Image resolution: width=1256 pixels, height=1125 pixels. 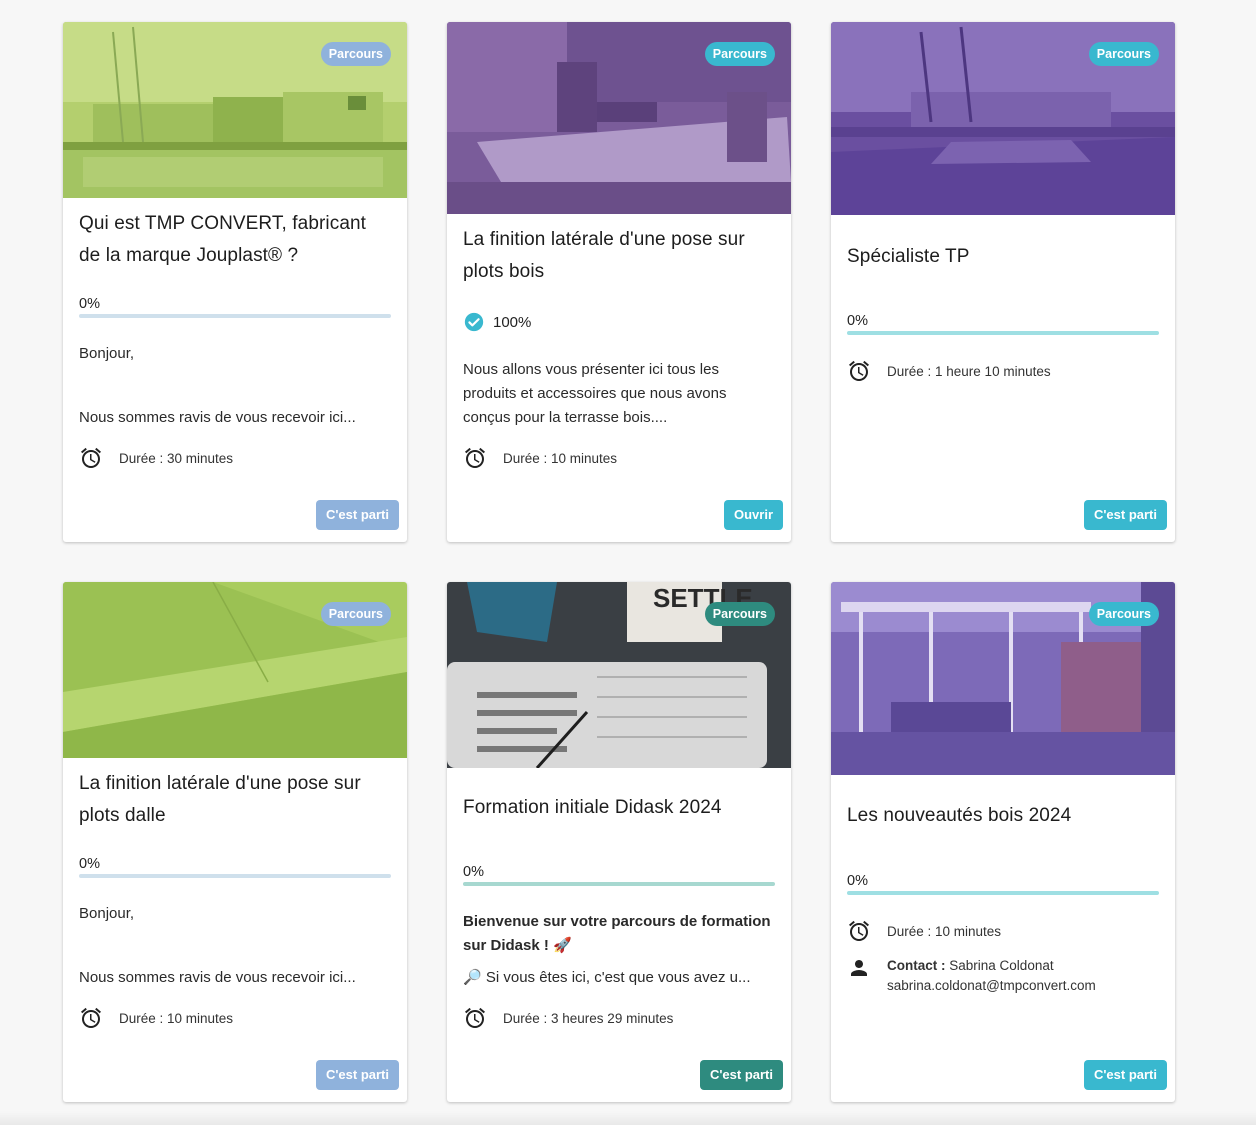 I want to click on course-image-pergola: Parcours, so click(x=1003, y=678).